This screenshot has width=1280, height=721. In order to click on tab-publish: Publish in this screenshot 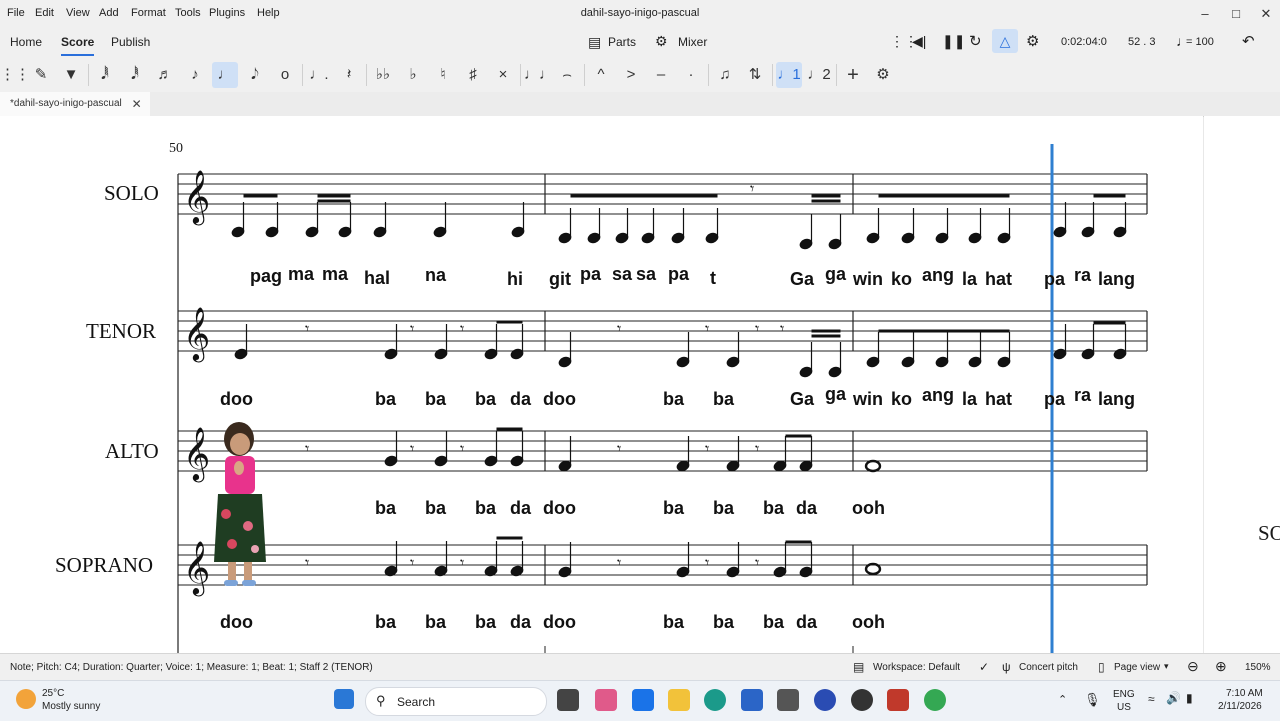, I will do `click(130, 42)`.